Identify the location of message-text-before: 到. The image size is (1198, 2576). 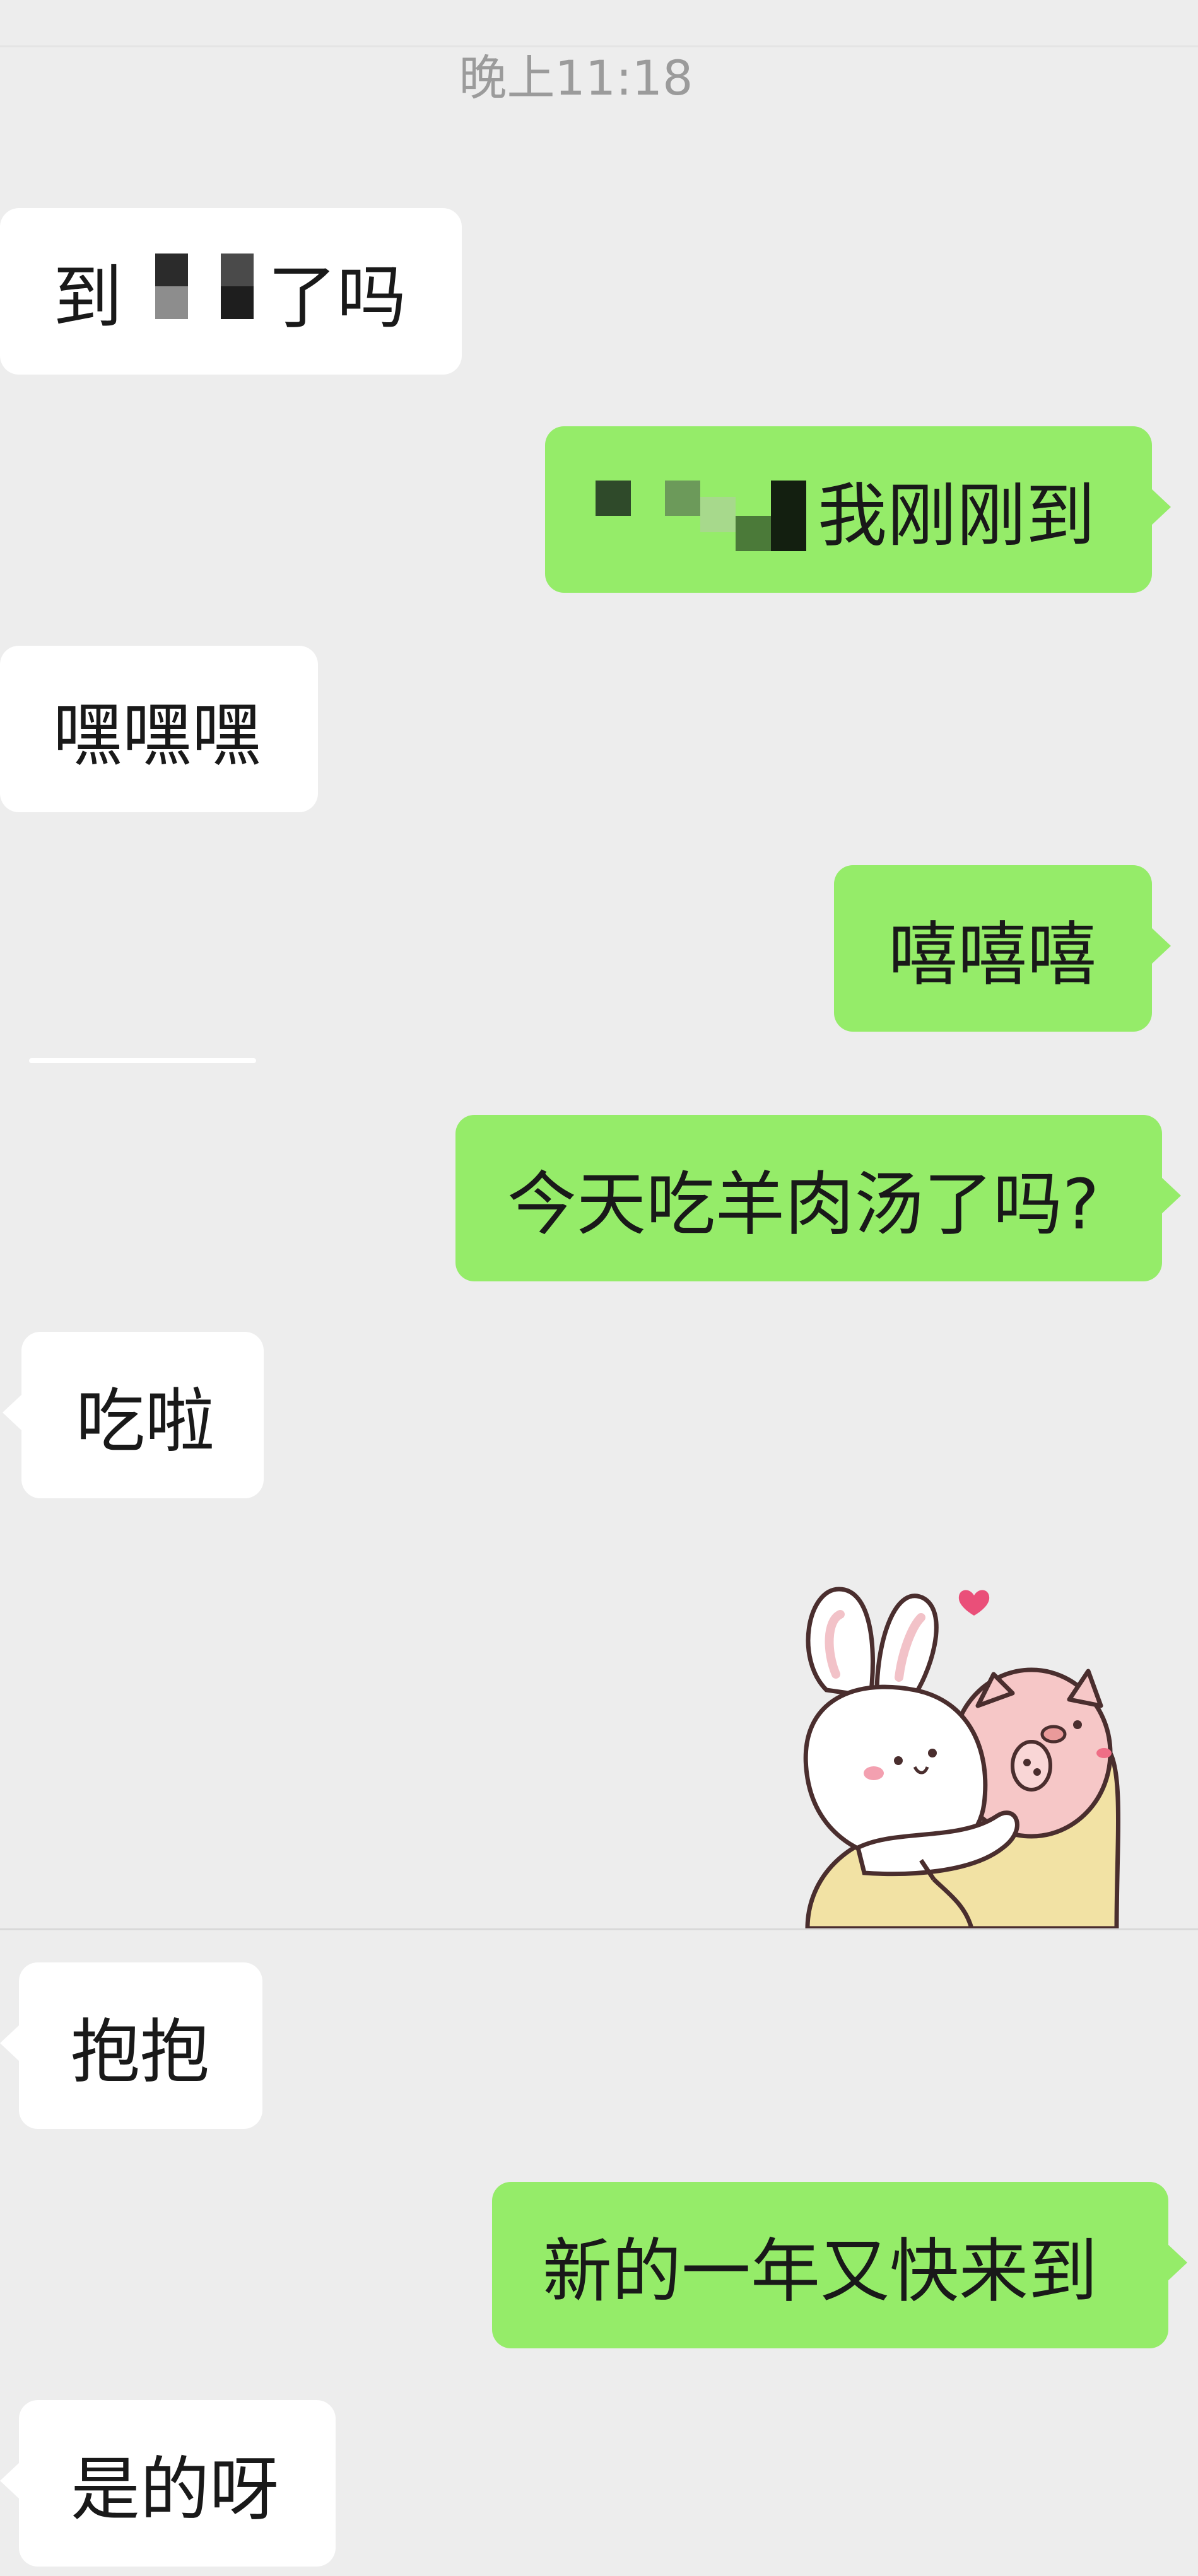
(88, 298).